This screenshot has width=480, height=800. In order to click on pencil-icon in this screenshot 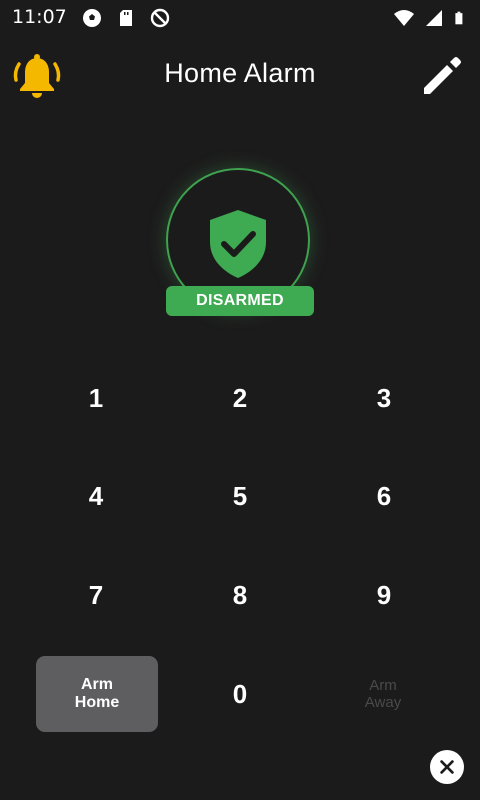, I will do `click(442, 76)`.